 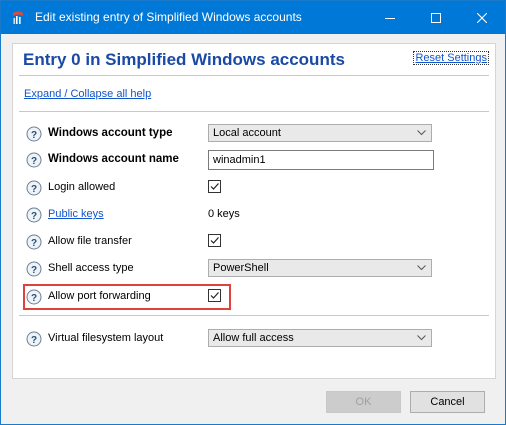 I want to click on field-label: Windows account name, so click(x=113, y=159).